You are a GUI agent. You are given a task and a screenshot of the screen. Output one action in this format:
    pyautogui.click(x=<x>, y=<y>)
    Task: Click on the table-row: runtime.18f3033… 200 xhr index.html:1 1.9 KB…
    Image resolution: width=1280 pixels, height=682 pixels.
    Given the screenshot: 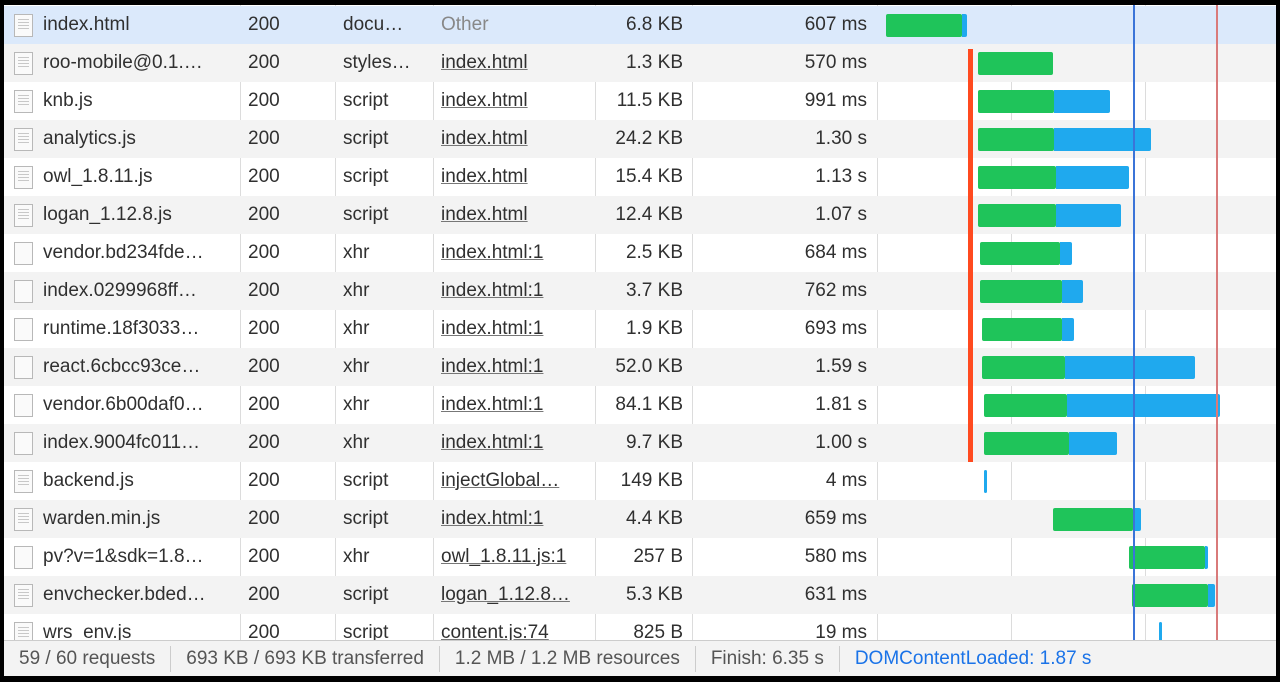 What is the action you would take?
    pyautogui.click(x=640, y=329)
    